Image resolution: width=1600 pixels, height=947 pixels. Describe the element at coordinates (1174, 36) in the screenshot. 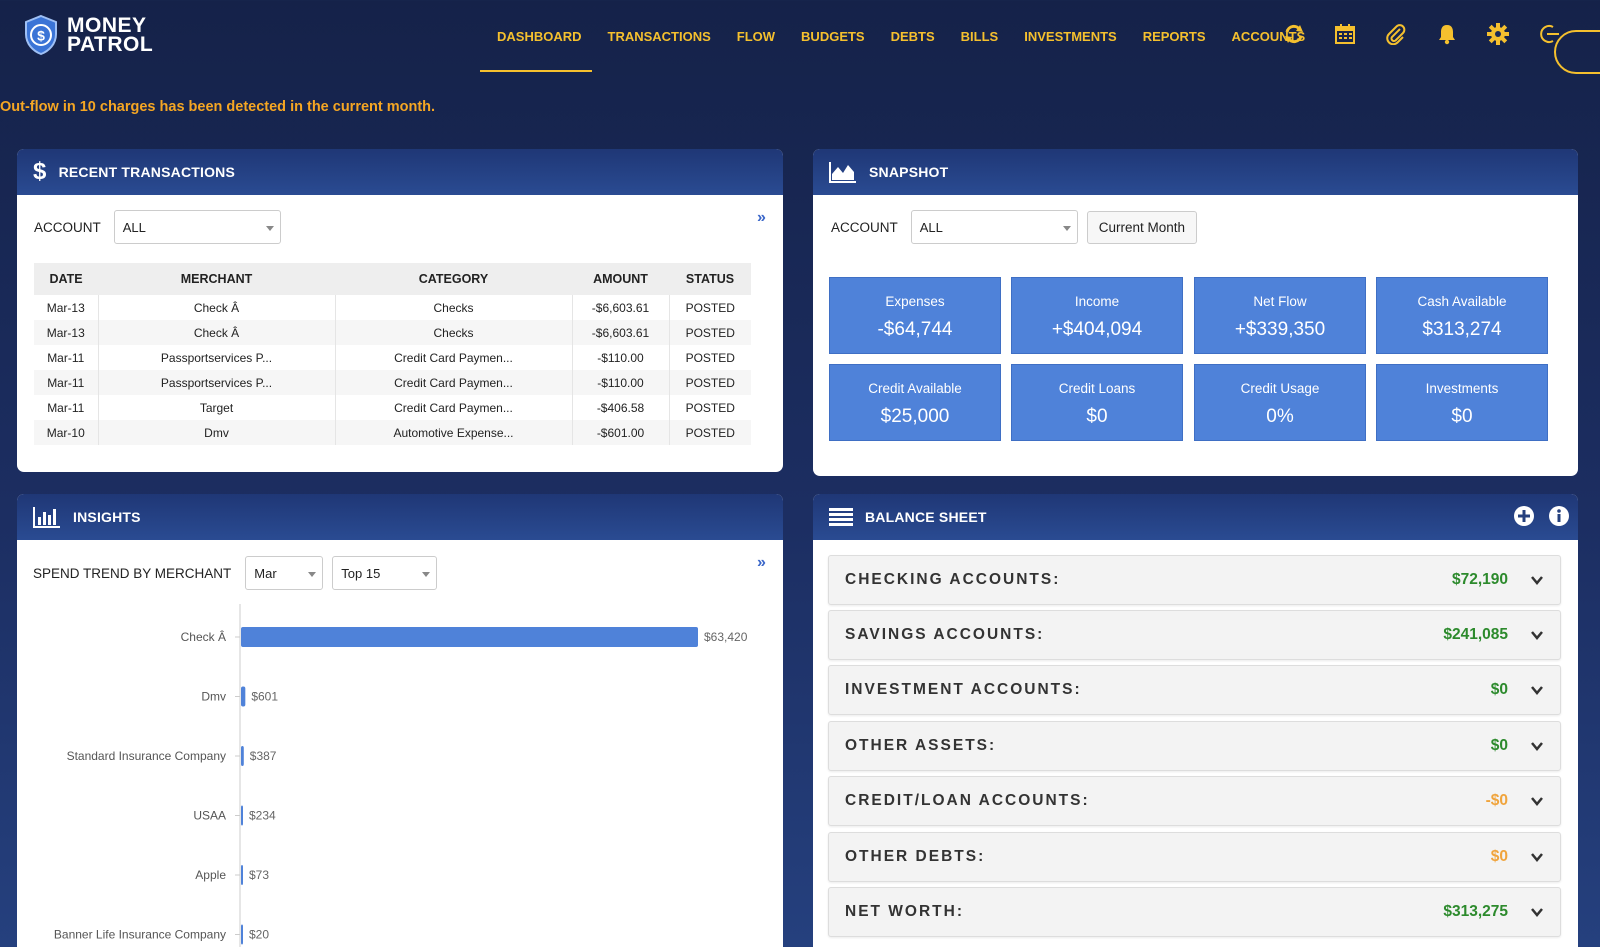

I see `nav-reports: REPORTS` at that location.